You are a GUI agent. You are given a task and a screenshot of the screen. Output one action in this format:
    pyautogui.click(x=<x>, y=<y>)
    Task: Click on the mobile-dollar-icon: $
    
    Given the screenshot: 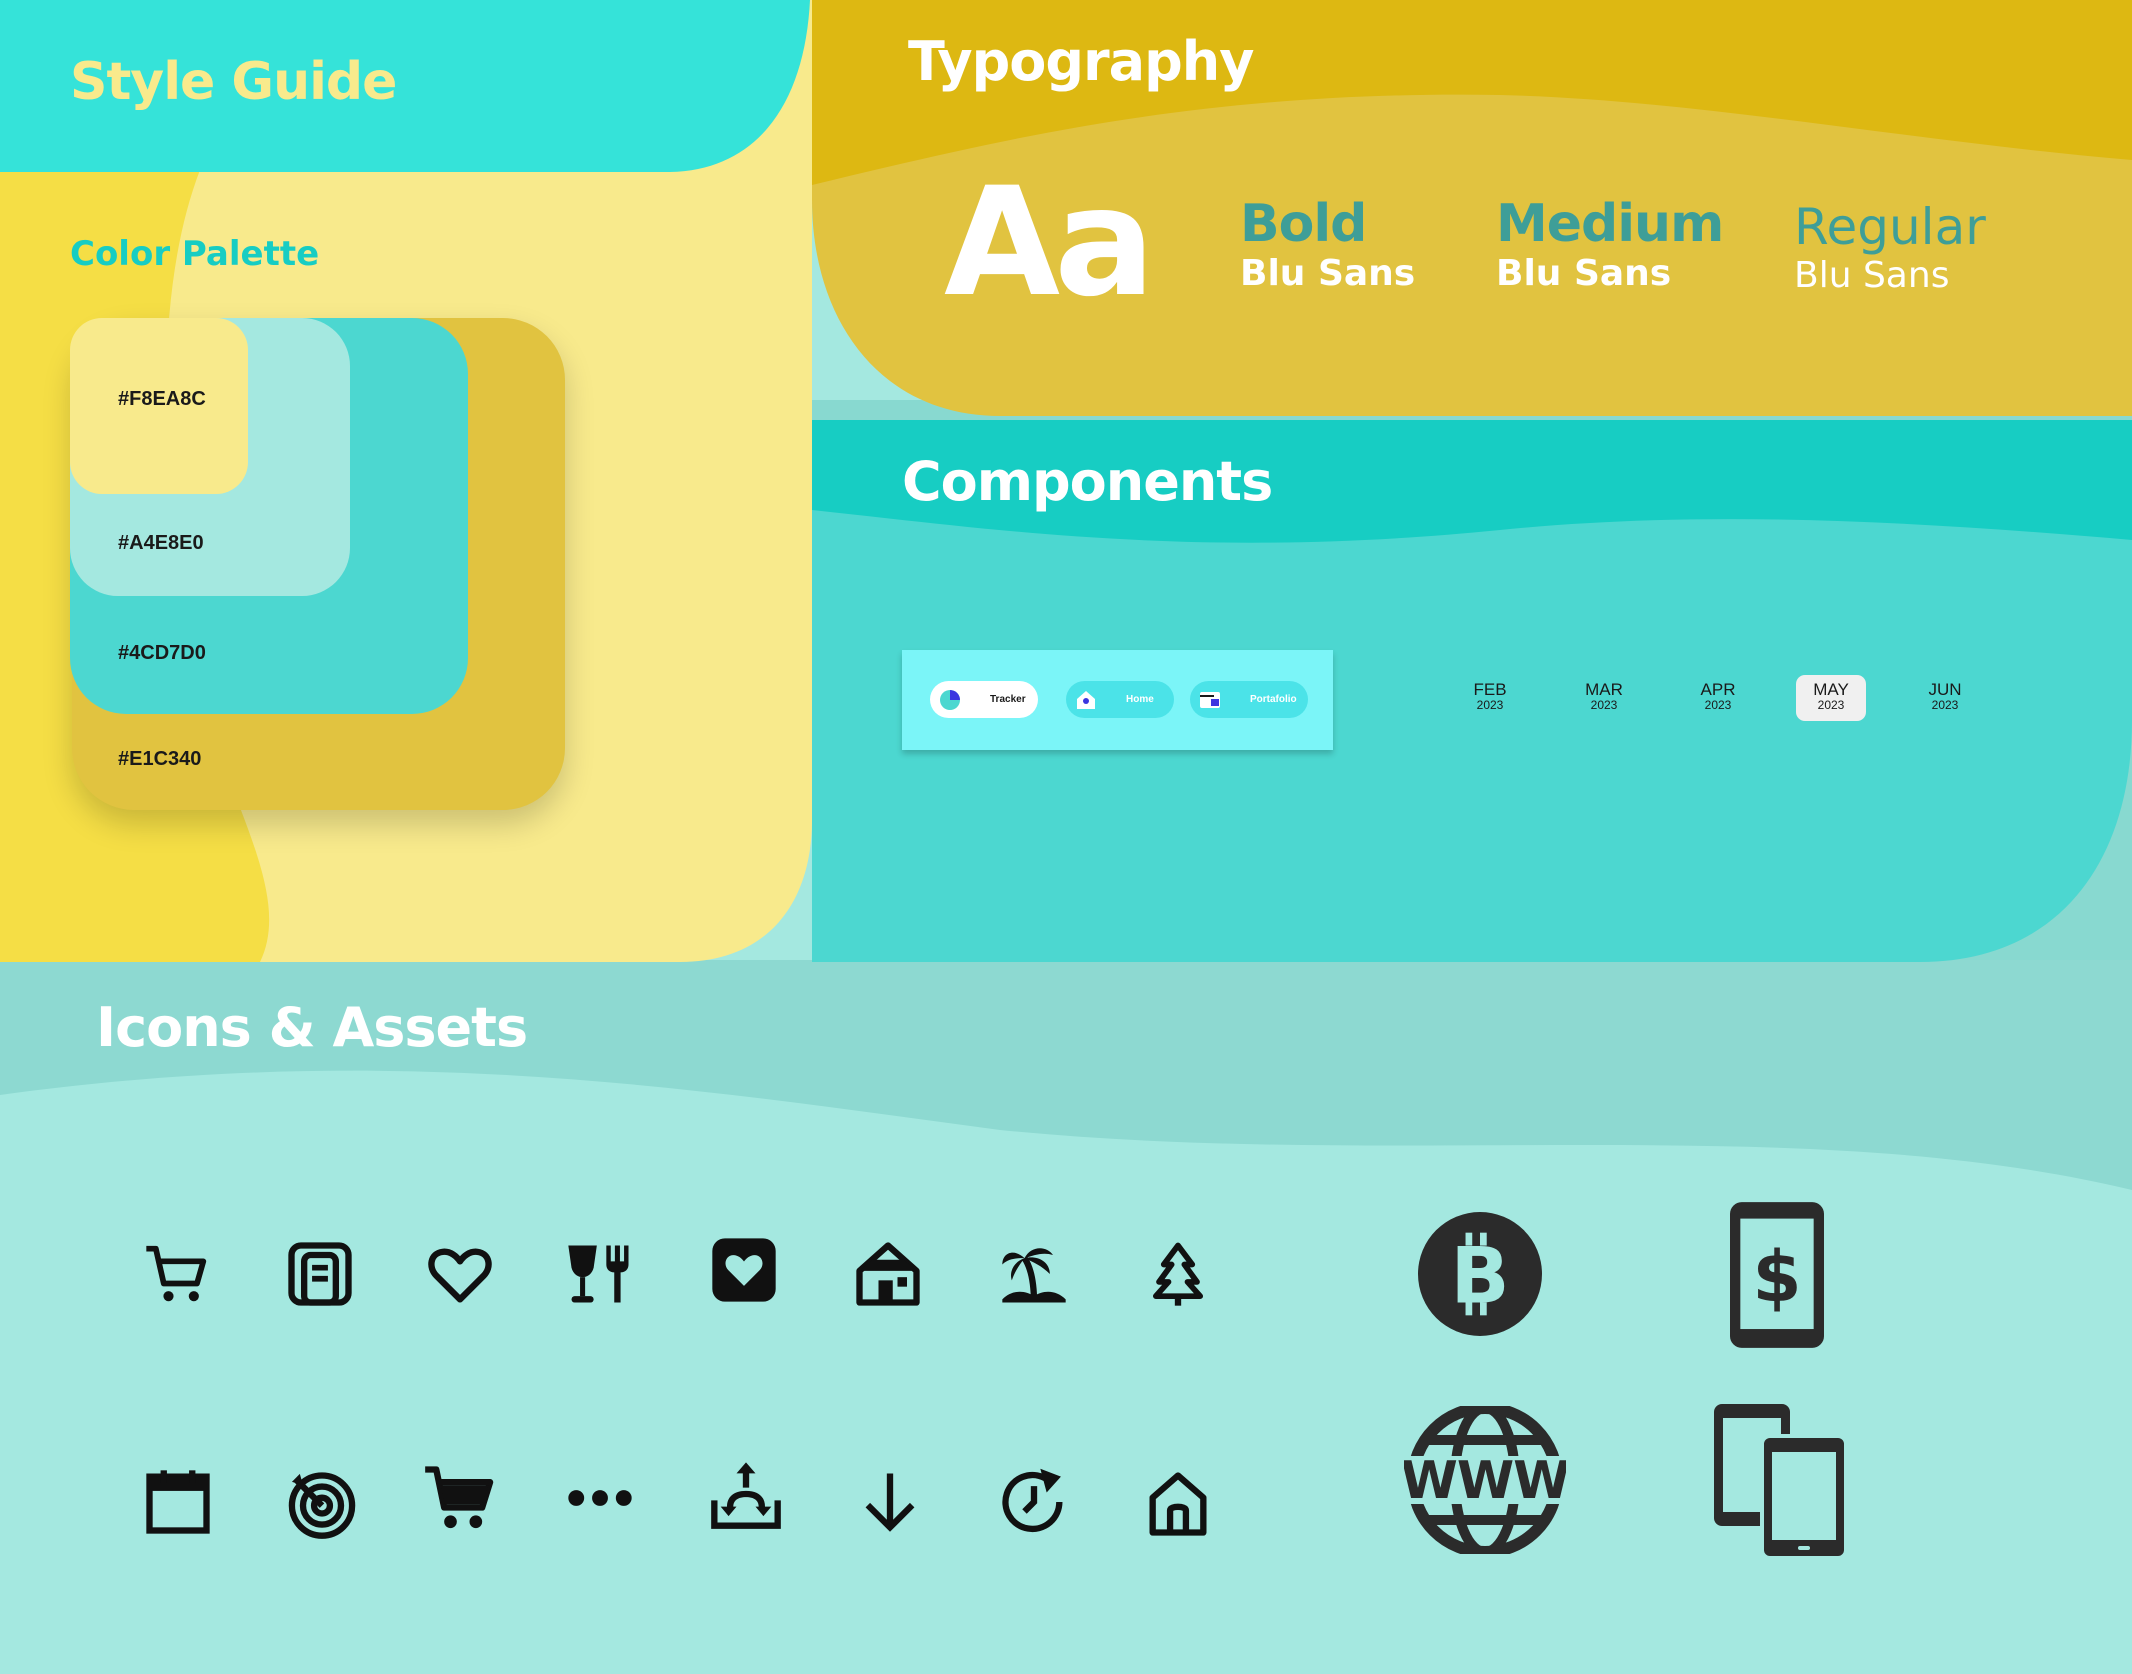 What is the action you would take?
    pyautogui.click(x=1777, y=1275)
    